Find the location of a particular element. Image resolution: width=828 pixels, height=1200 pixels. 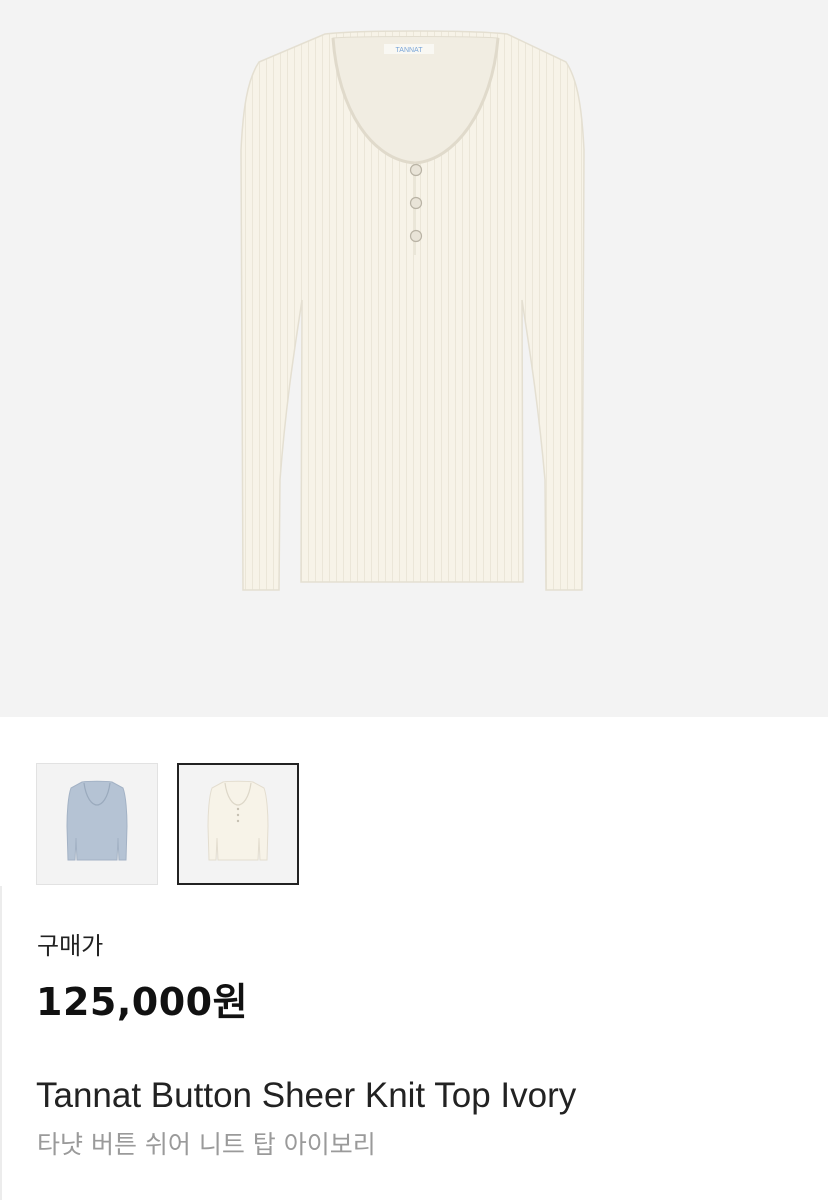

thumbnail-blue is located at coordinates (97, 824).